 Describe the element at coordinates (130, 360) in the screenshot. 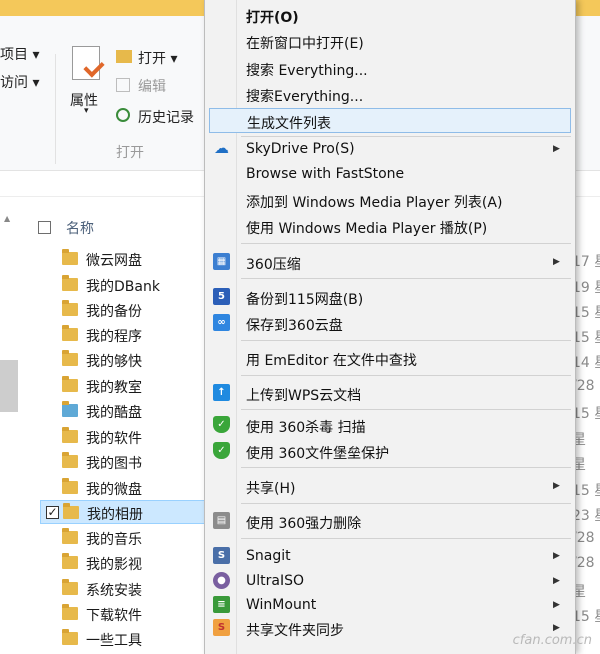

I see `list-item: 我的够快` at that location.